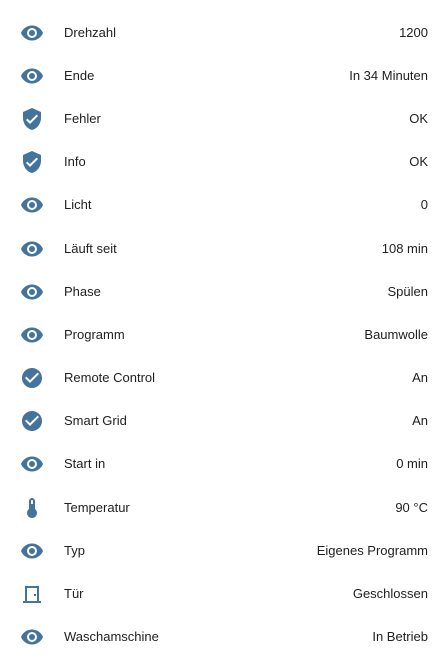  I want to click on entity-value: Baumwolle, so click(396, 334).